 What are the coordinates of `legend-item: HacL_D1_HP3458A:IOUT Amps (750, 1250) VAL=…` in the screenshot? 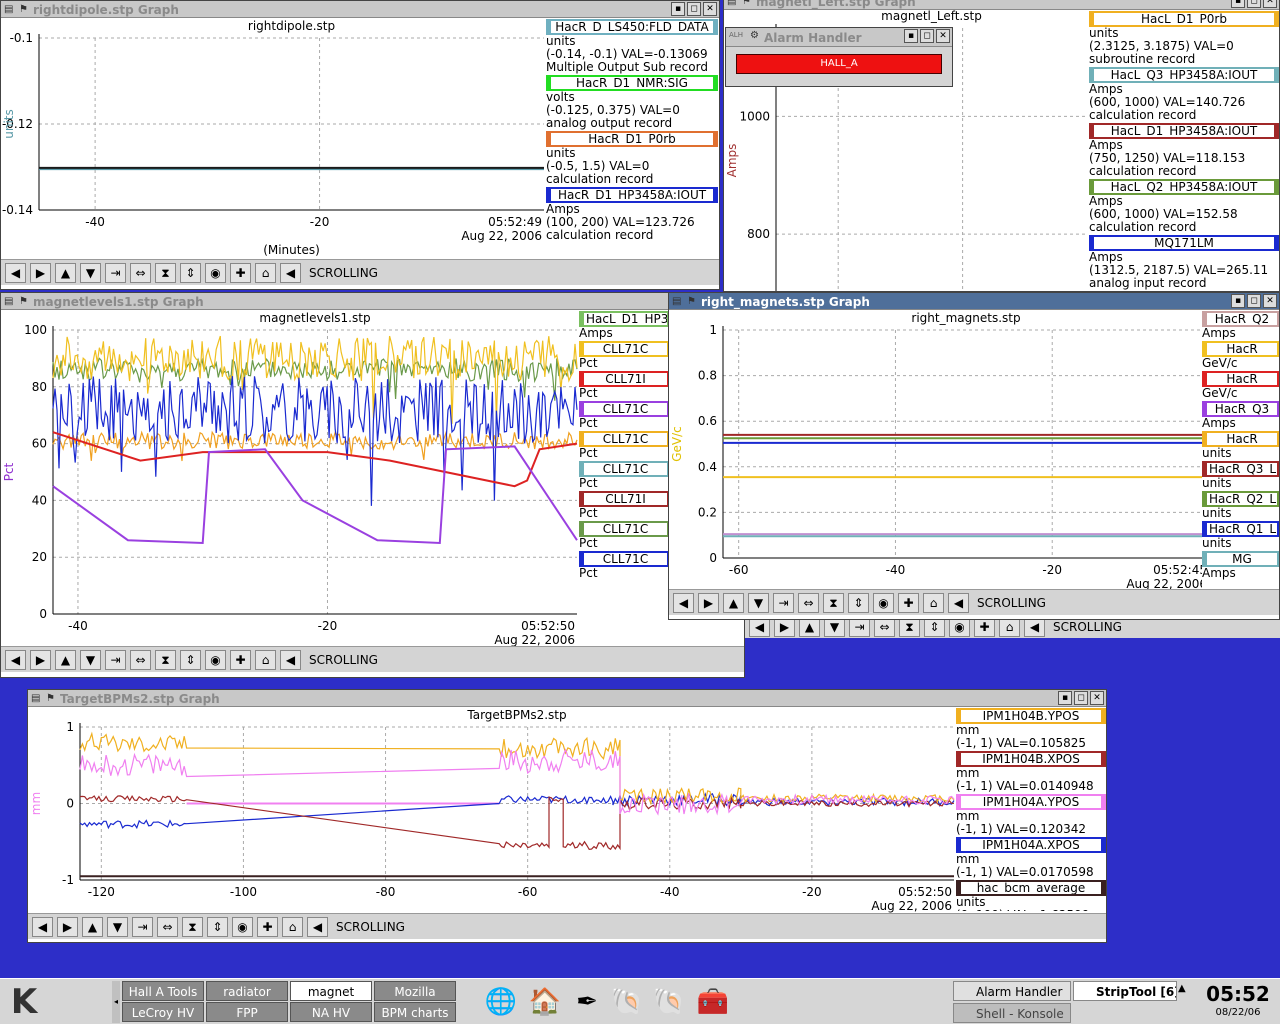 It's located at (1184, 150).